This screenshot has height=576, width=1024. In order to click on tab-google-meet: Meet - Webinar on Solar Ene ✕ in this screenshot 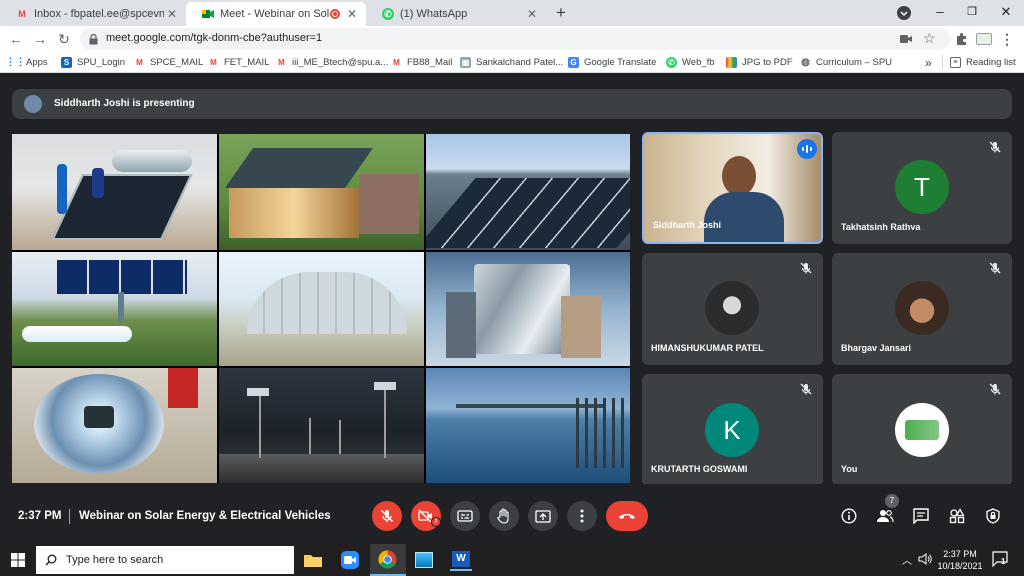, I will do `click(276, 14)`.